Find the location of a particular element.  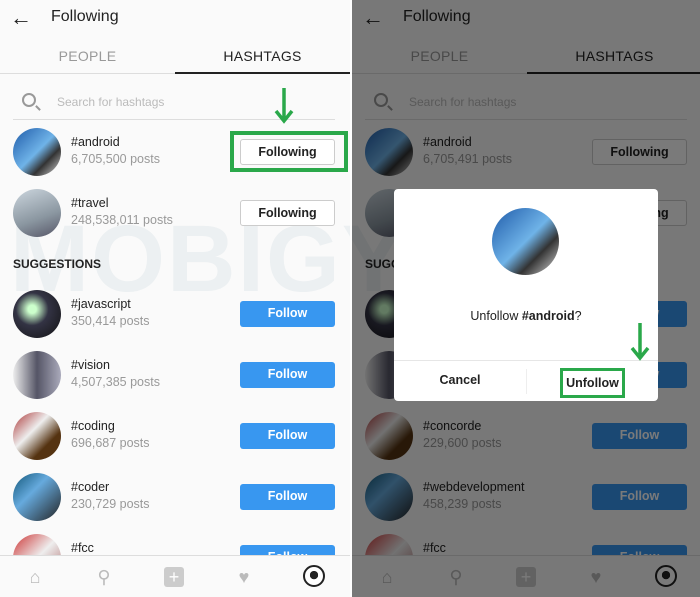

active-tab-indicator is located at coordinates (262, 73).